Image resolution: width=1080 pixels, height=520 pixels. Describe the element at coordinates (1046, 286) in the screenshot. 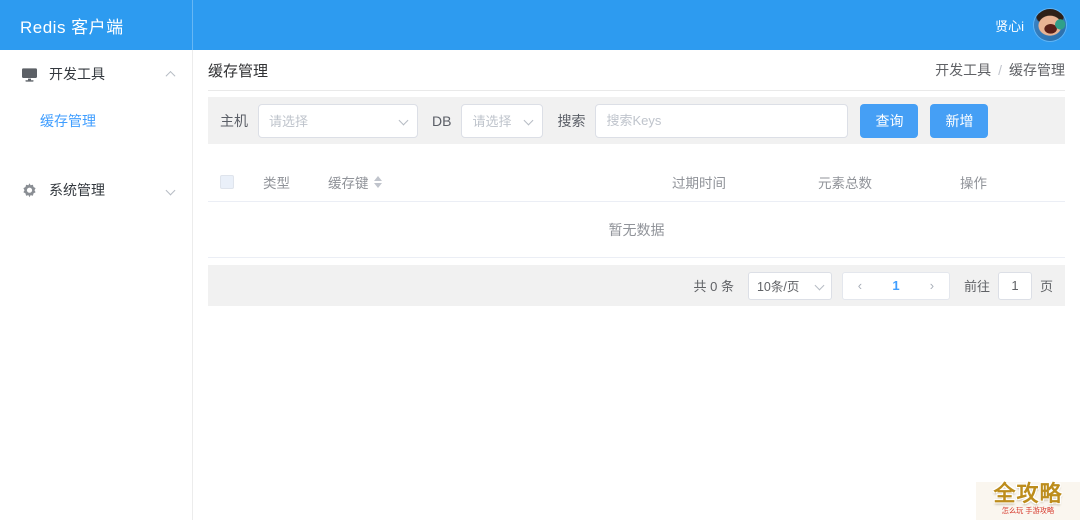

I see `page-unit-label: 页` at that location.